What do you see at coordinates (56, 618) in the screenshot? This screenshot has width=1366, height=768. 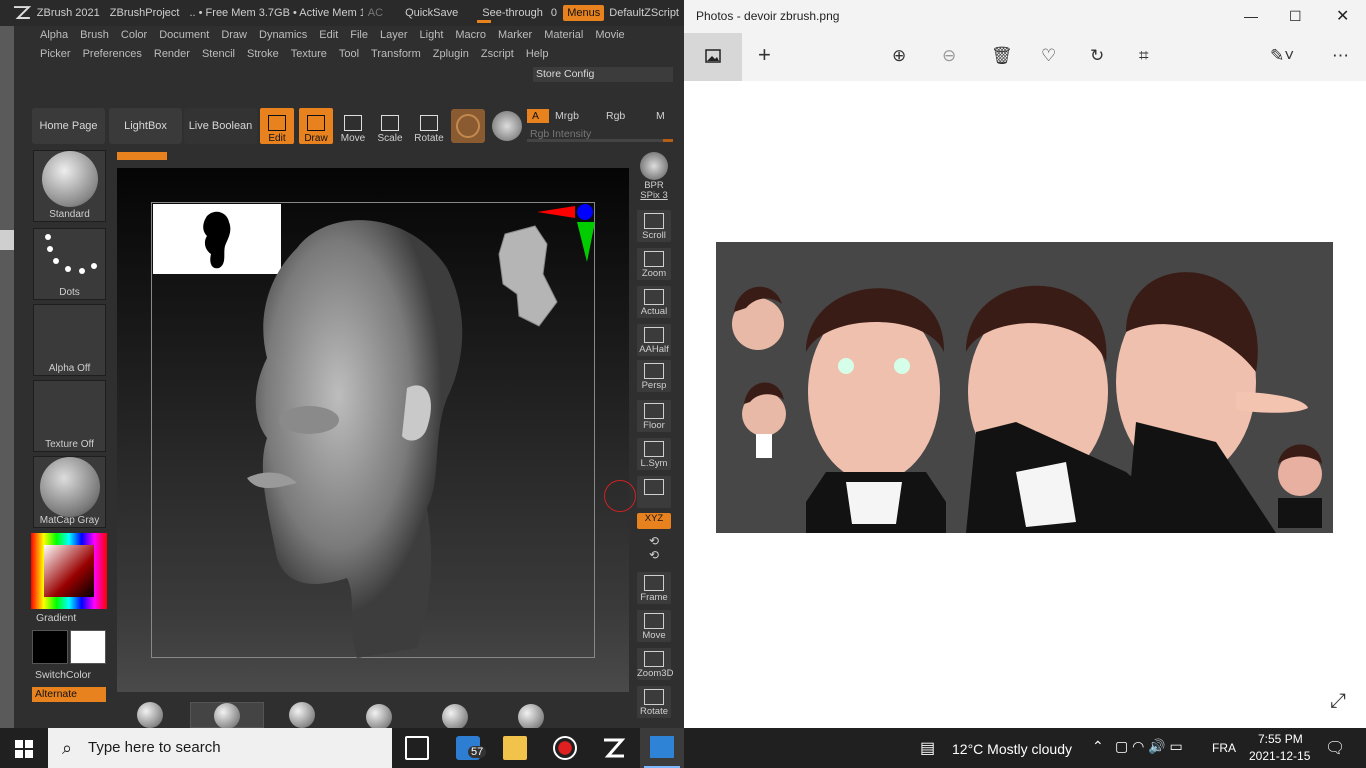 I see `gradient-label: Gradient` at bounding box center [56, 618].